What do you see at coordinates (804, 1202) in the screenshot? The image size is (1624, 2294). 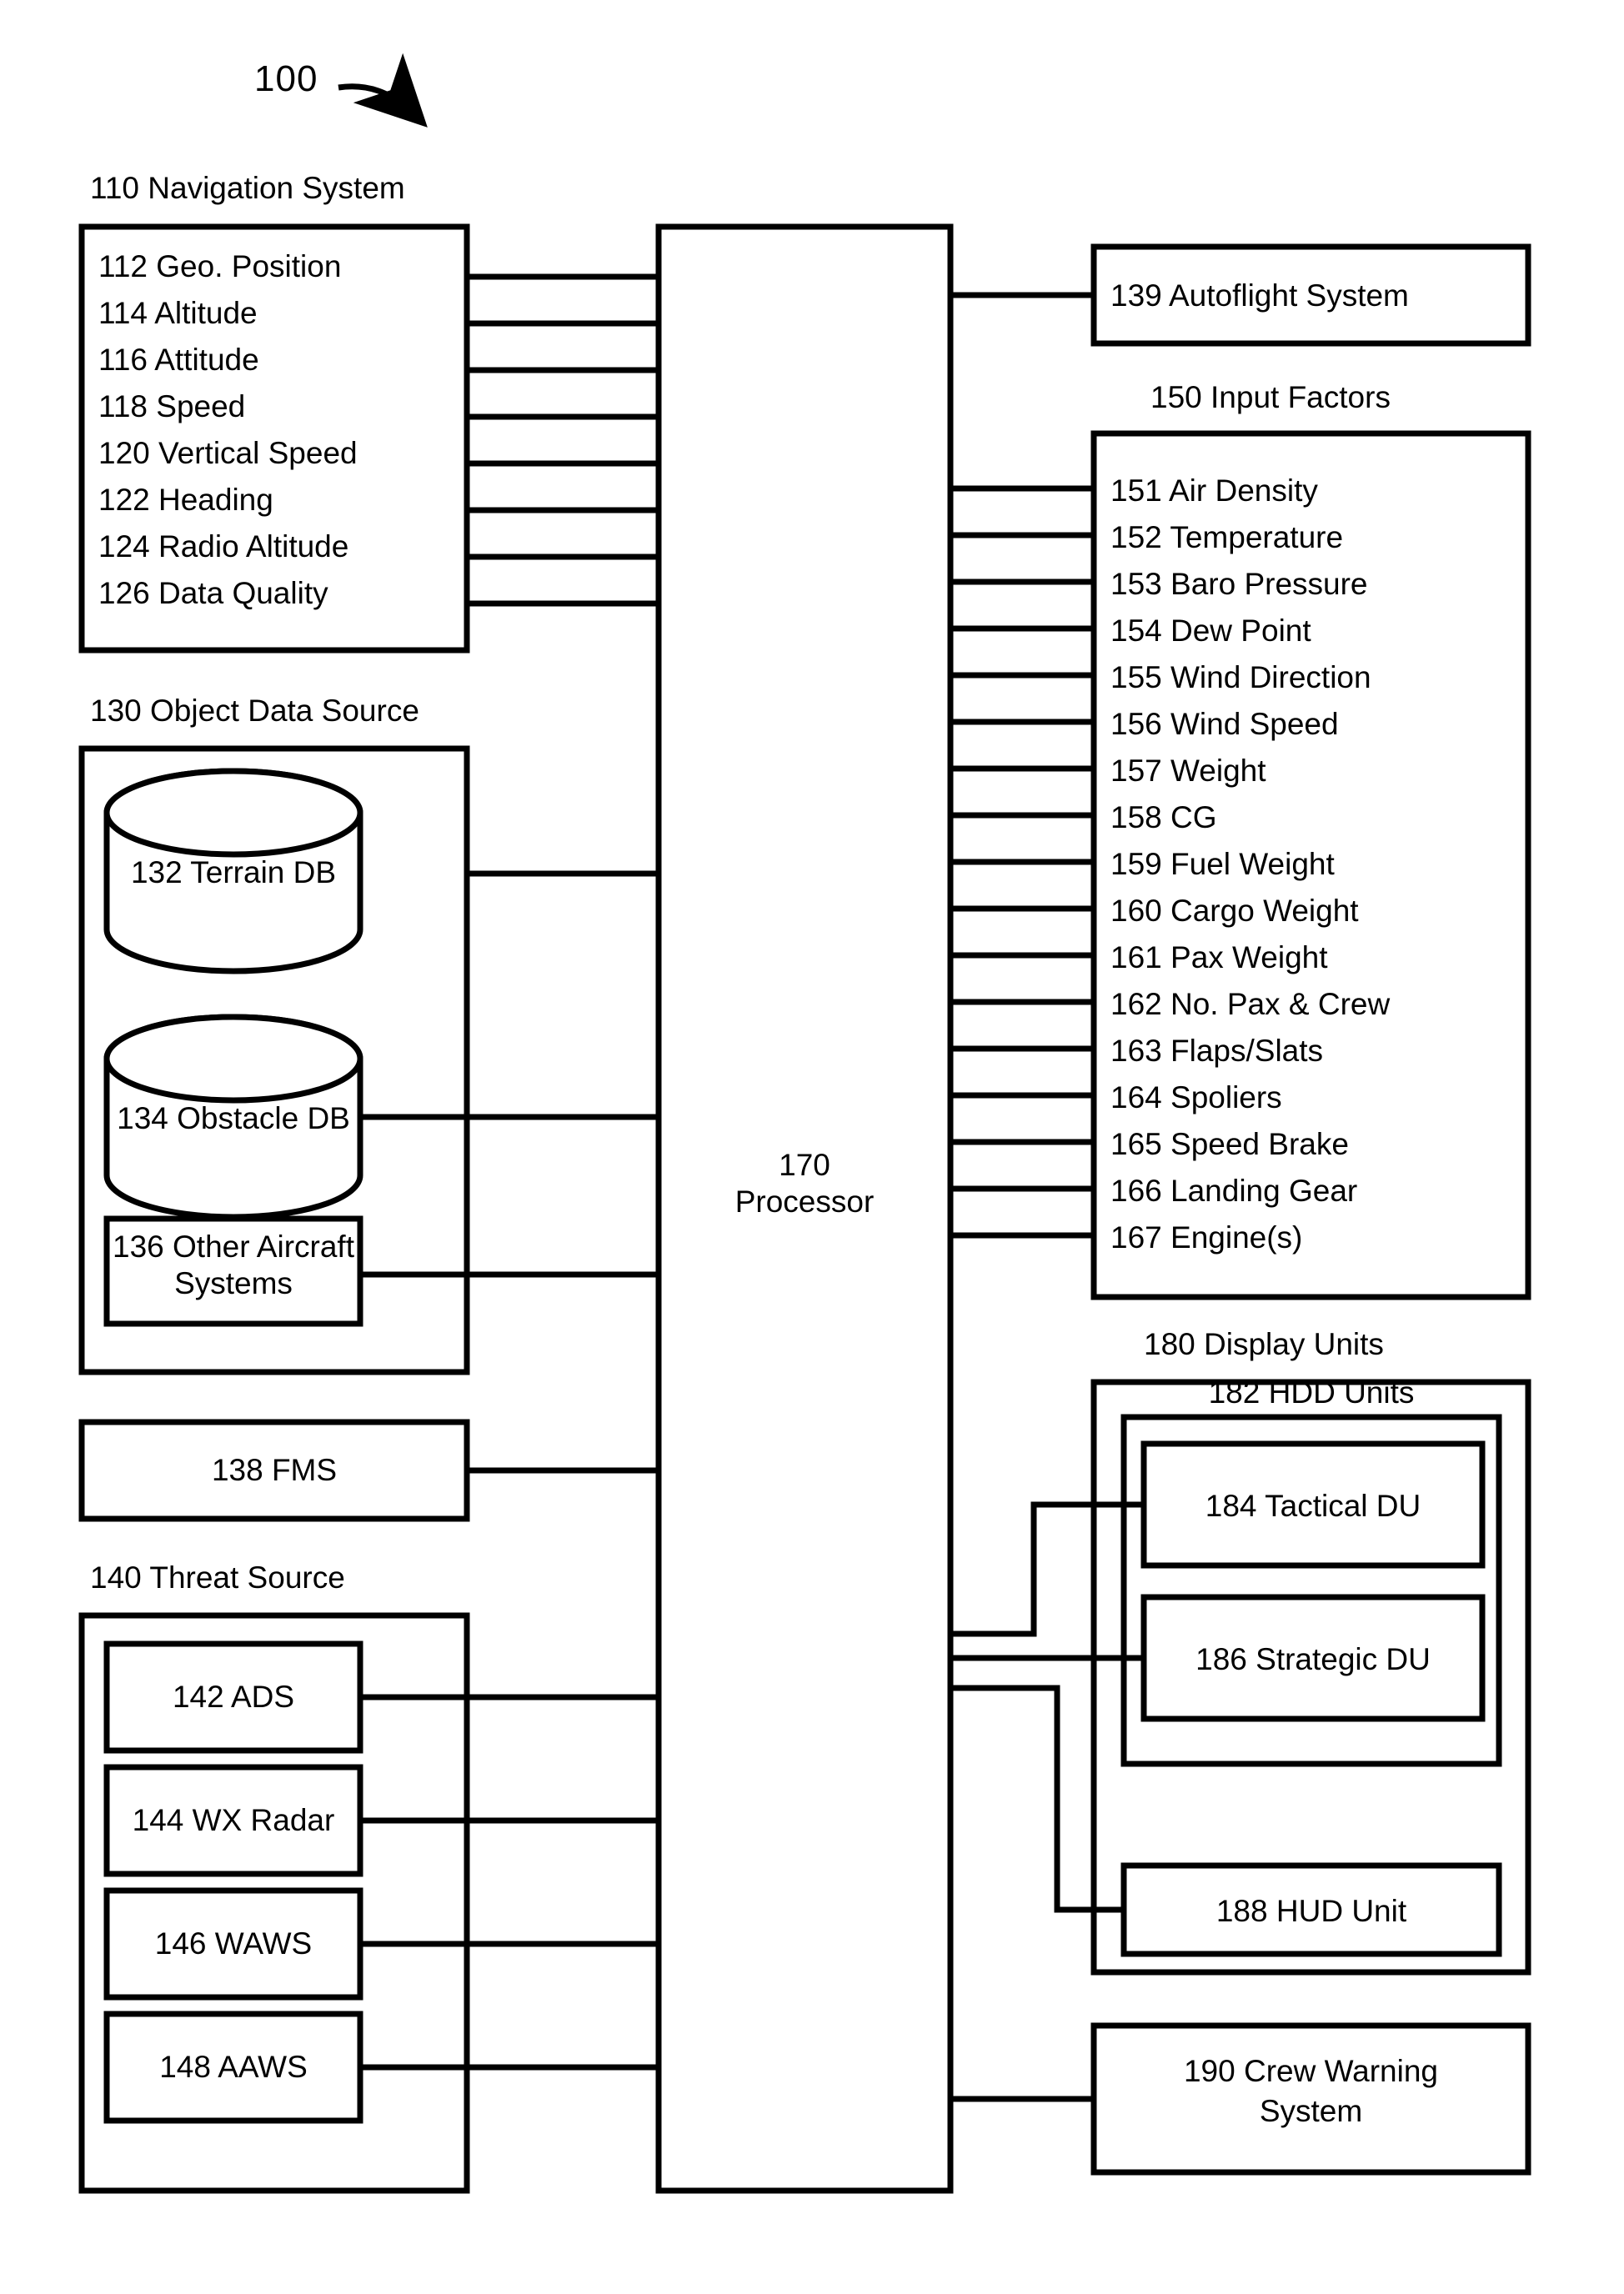 I see `processor-name: Processor` at bounding box center [804, 1202].